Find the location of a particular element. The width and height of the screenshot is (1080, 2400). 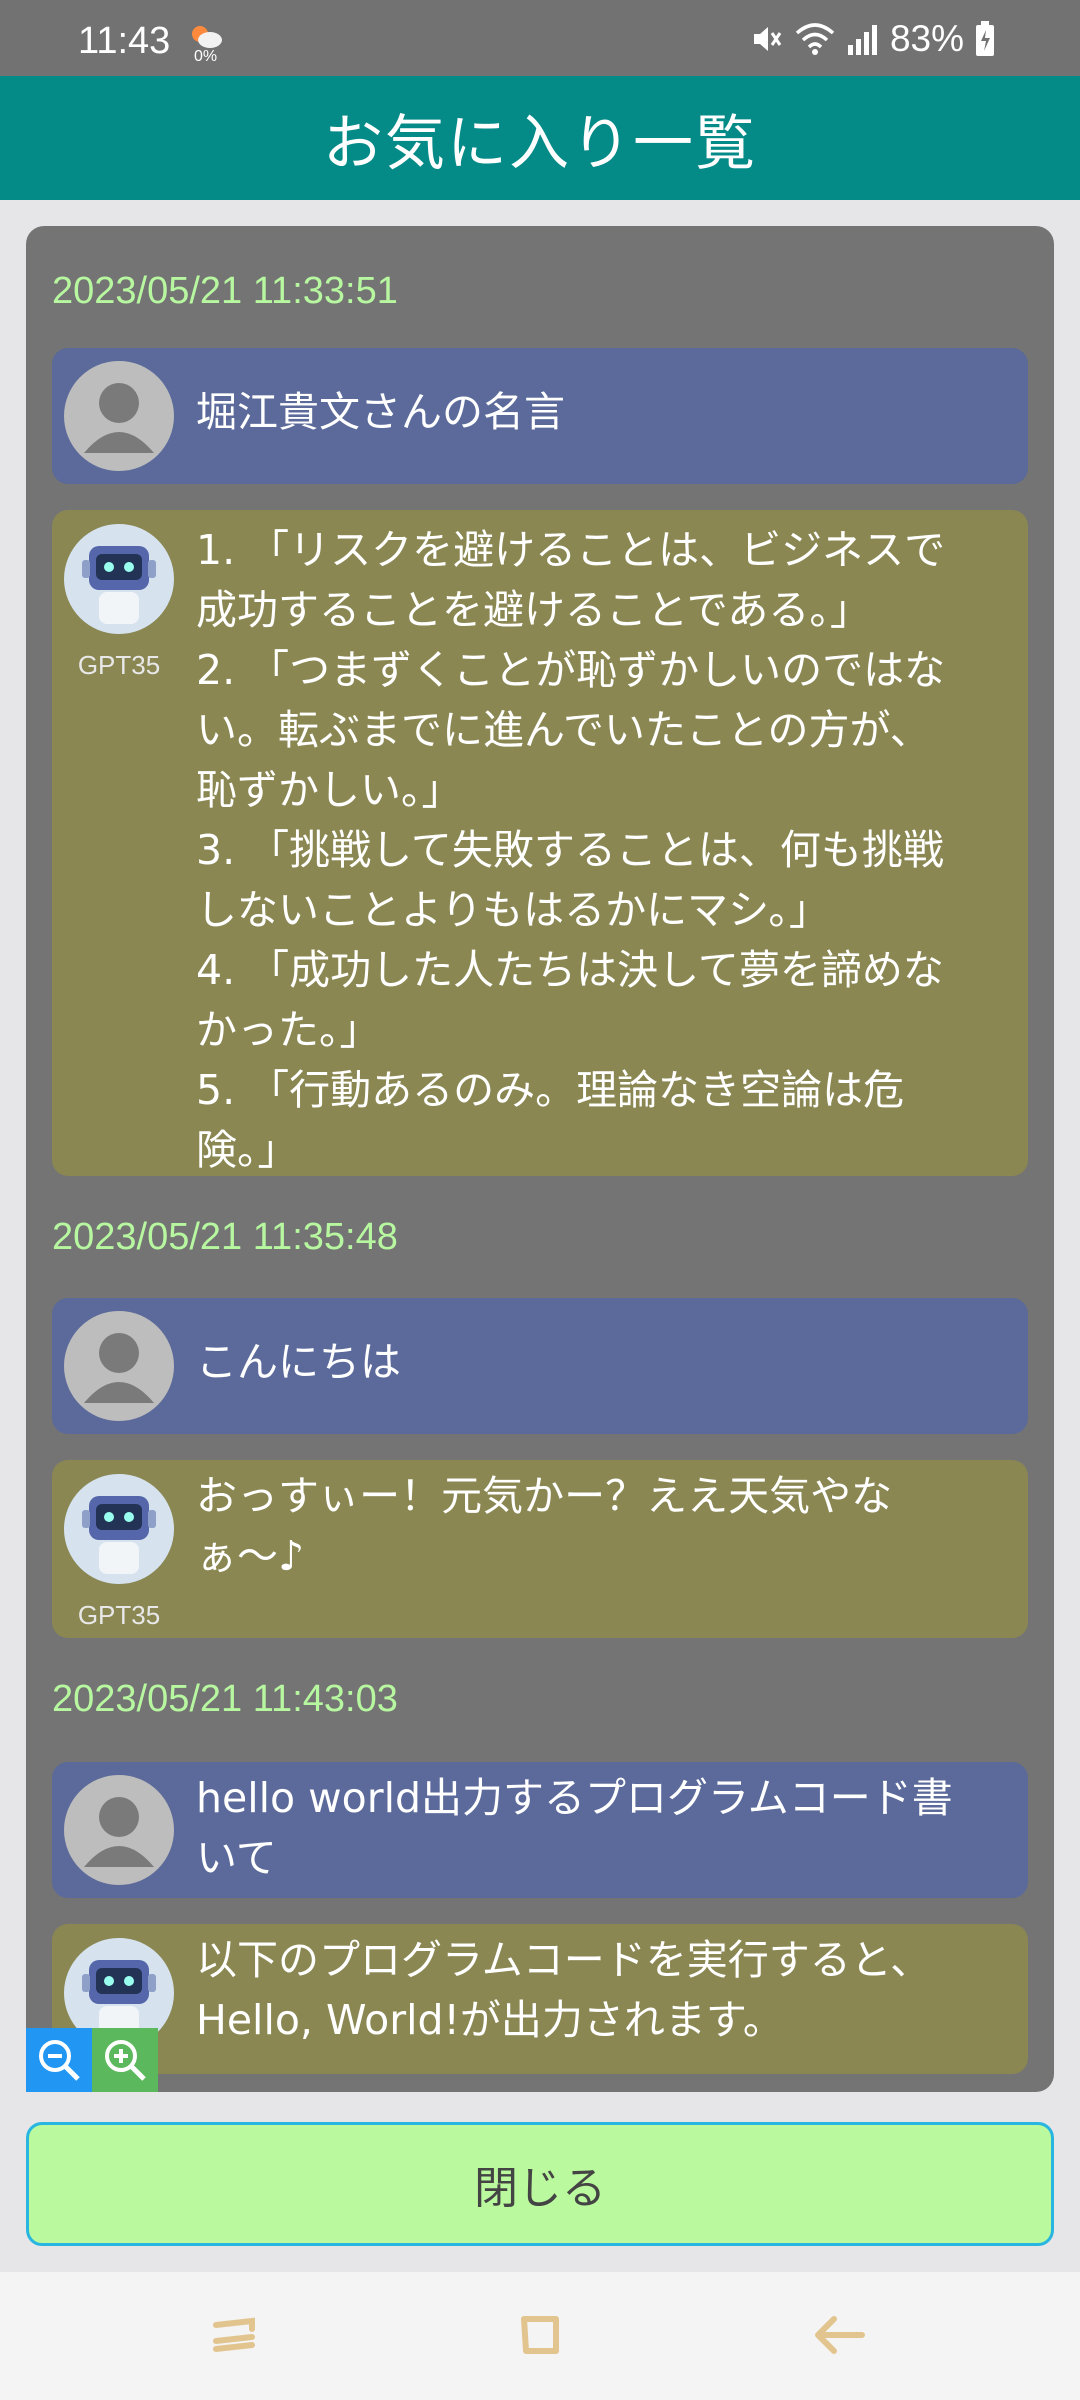

status-bar: 11:43 0% 83% is located at coordinates (540, 38).